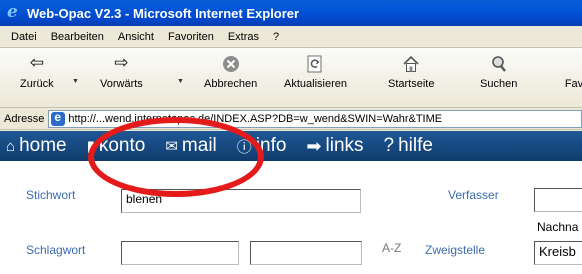  What do you see at coordinates (276, 37) in the screenshot?
I see `menu-help: ?` at bounding box center [276, 37].